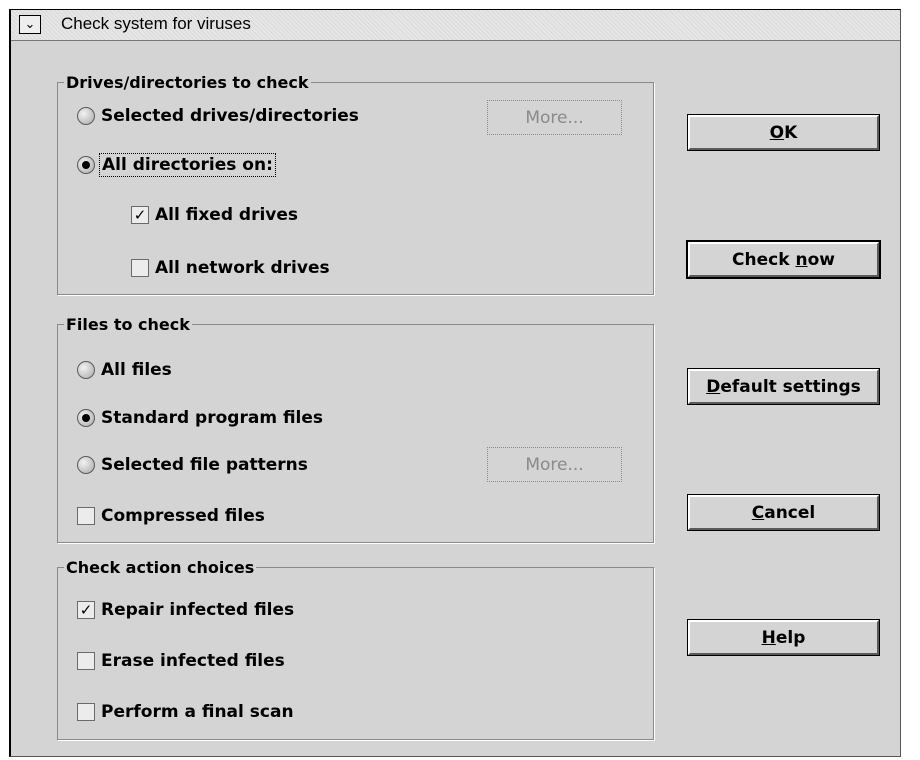  Describe the element at coordinates (160, 567) in the screenshot. I see `action-group-legend: Check action choices` at that location.